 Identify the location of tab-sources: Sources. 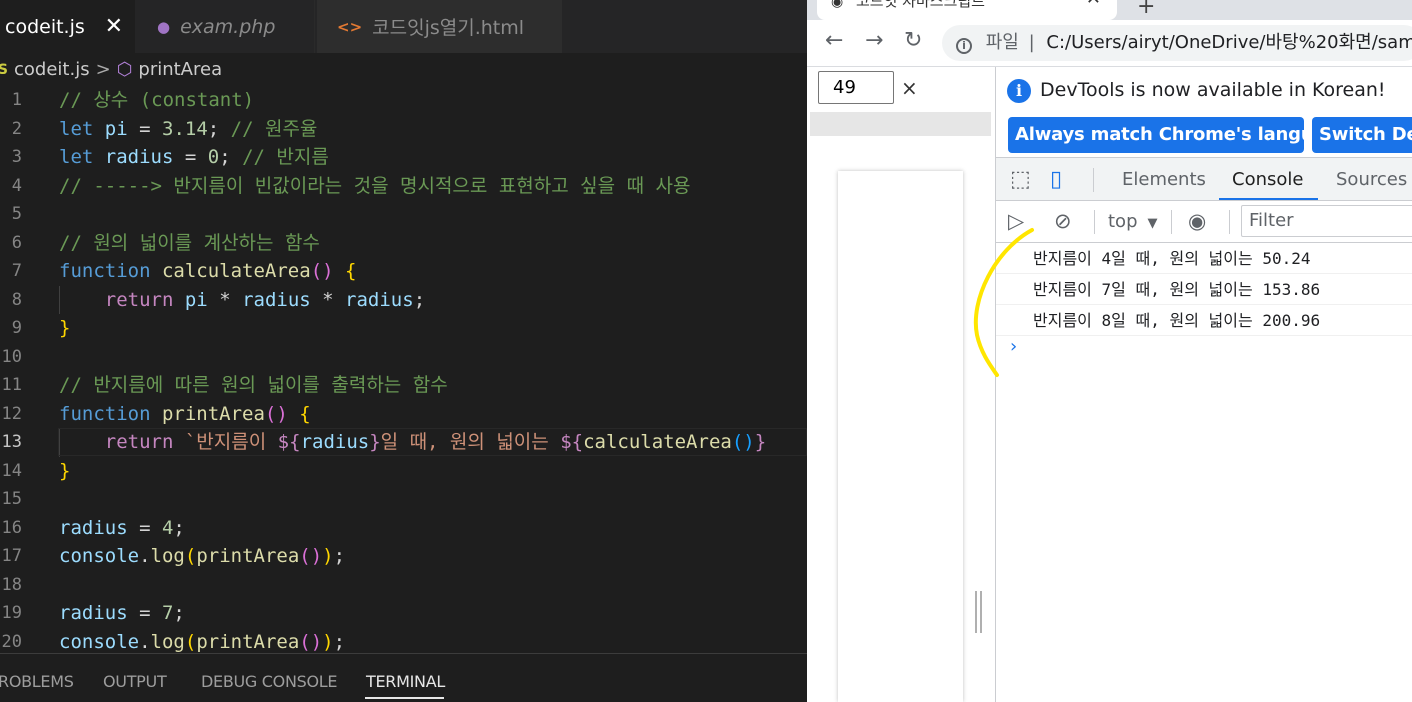
(1371, 179).